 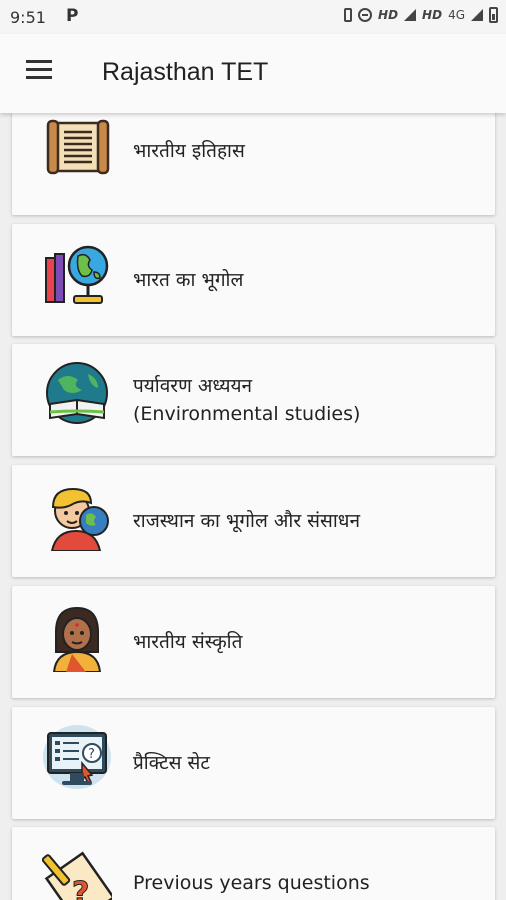 I want to click on topic-label: भारतीय संस्कृति, so click(x=188, y=642).